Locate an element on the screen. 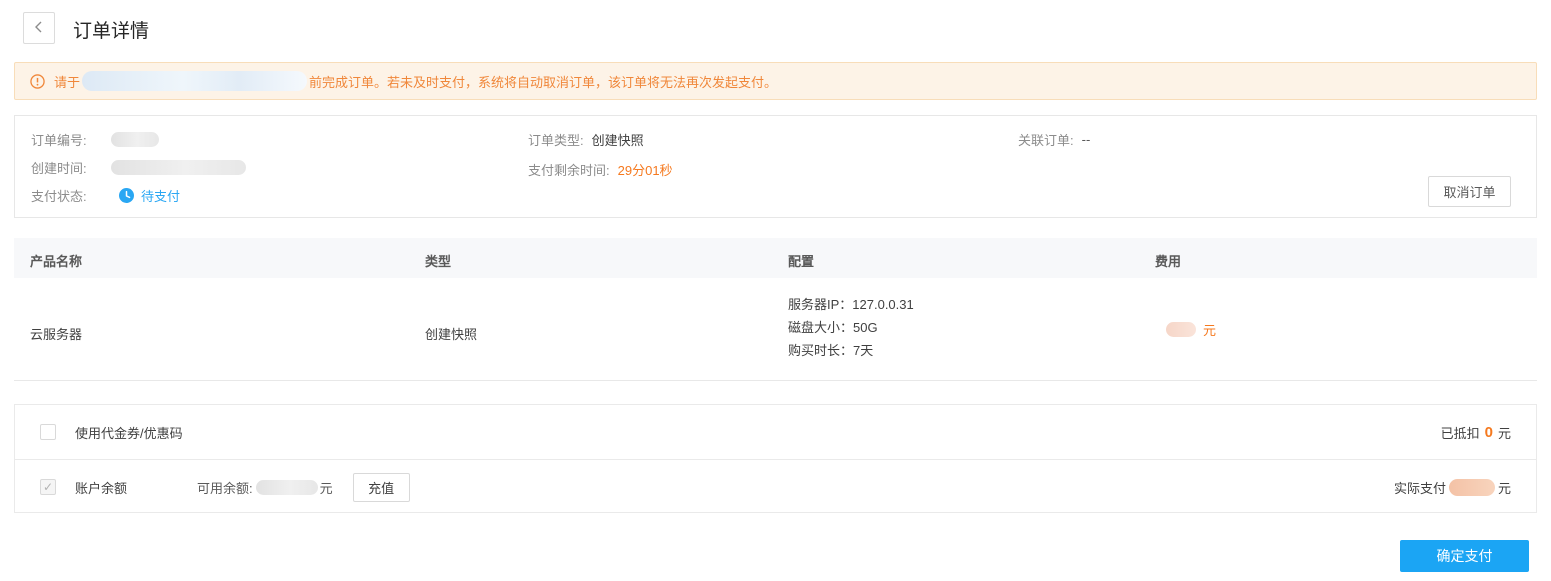 The width and height of the screenshot is (1551, 581). redacted-fee-amount is located at coordinates (1181, 329).